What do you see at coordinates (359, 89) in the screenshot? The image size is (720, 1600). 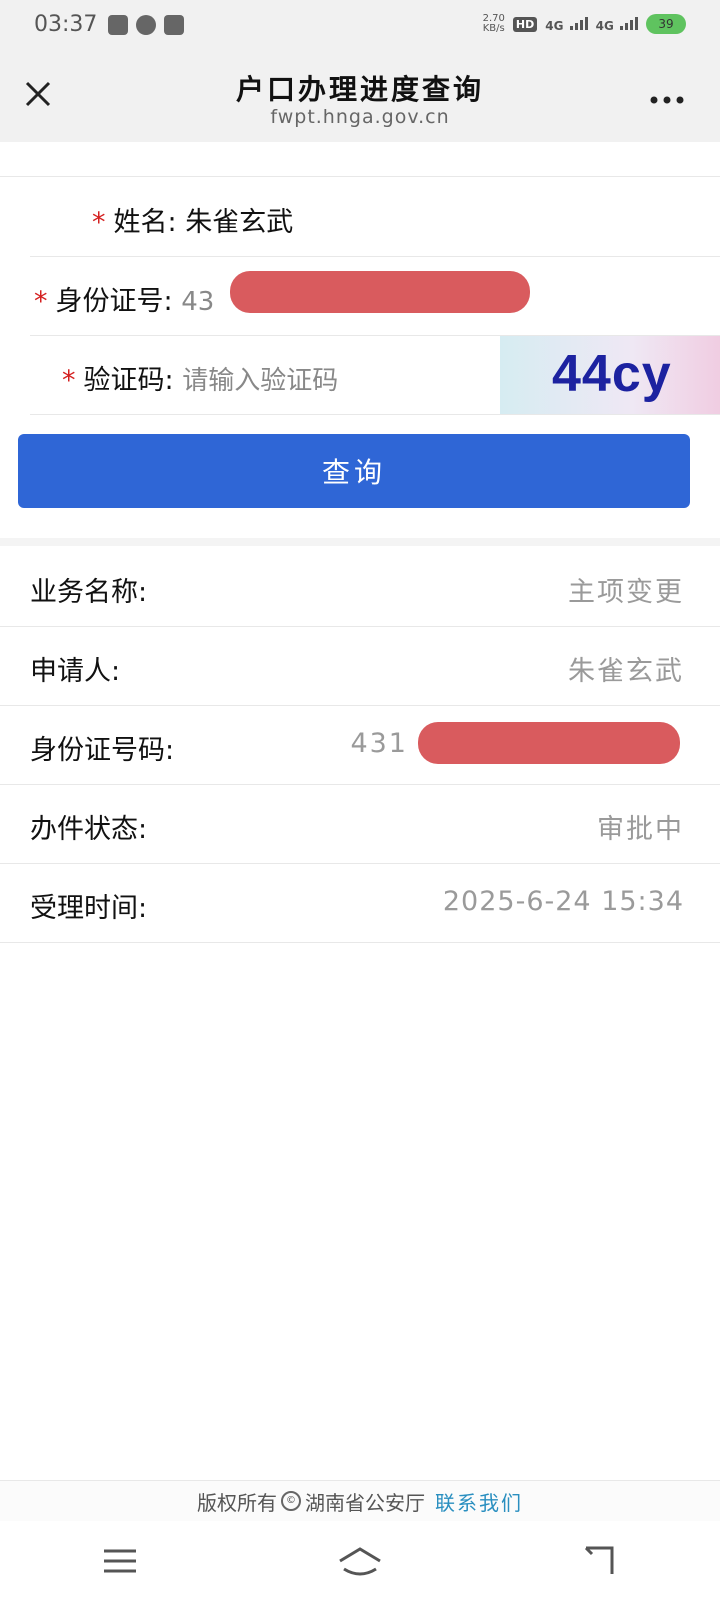 I see `page-title: 户口办理进度查询` at bounding box center [359, 89].